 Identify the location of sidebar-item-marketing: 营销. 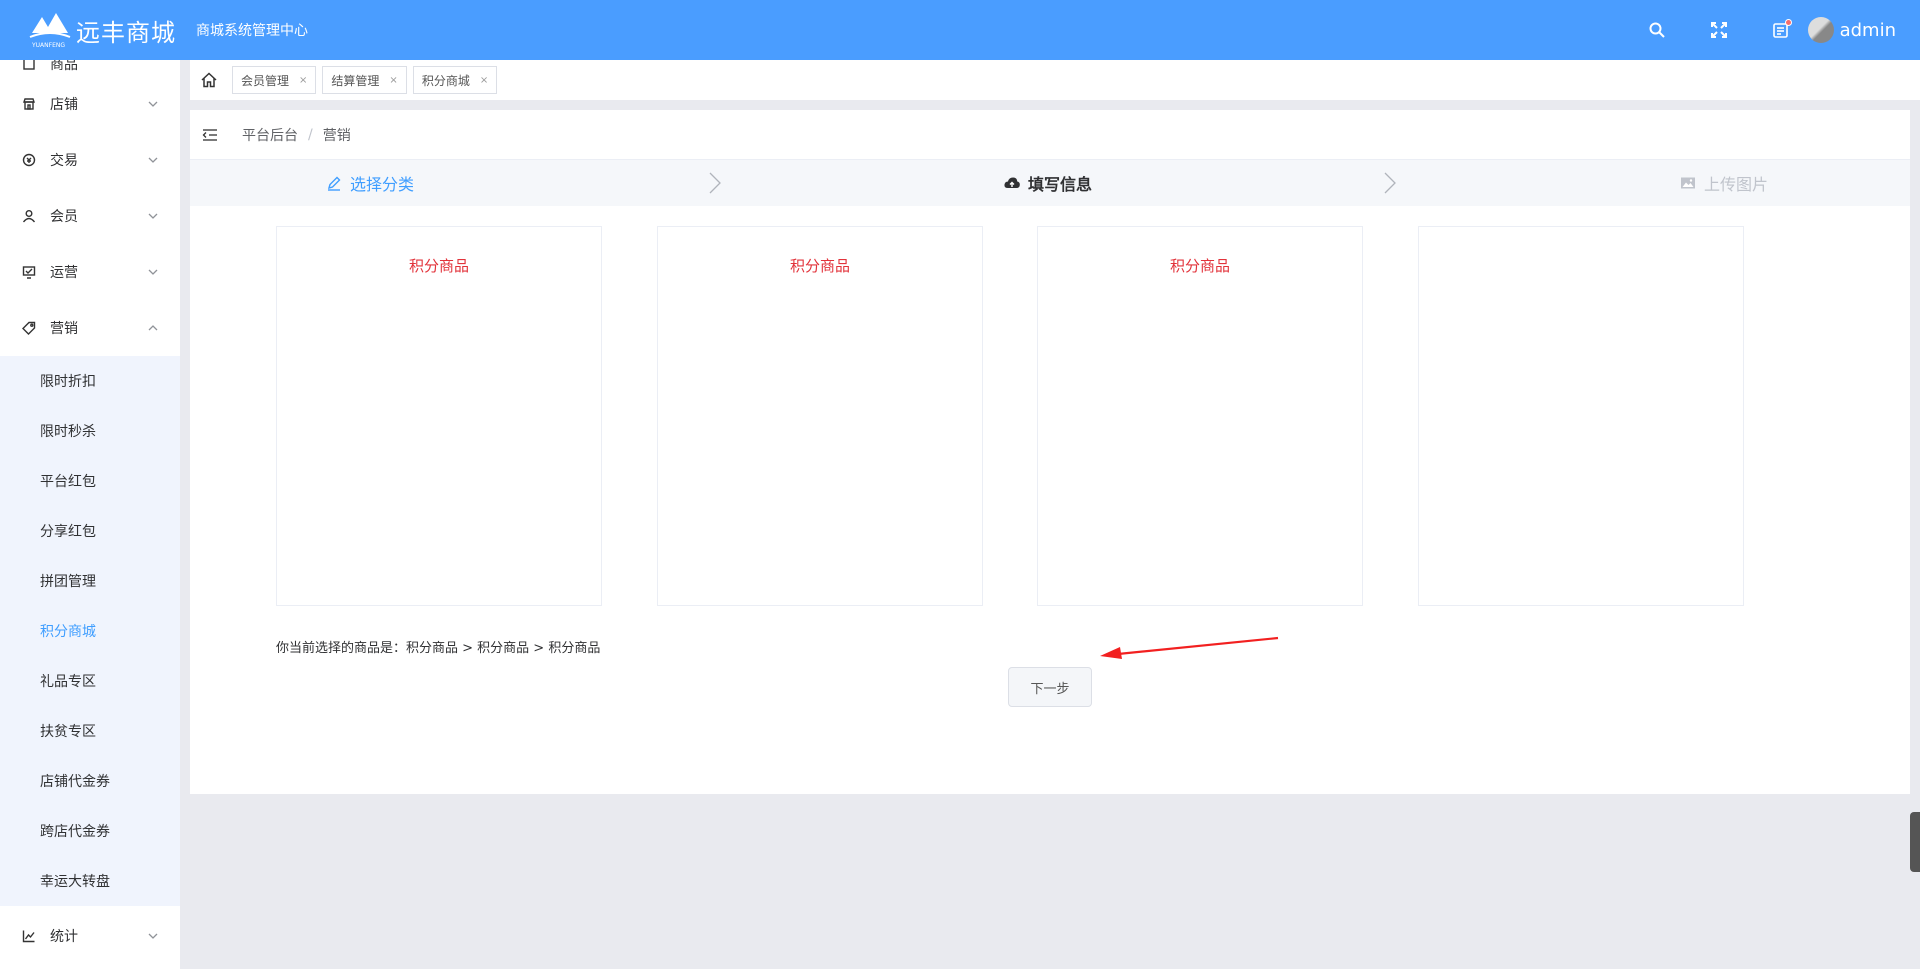
(90, 328).